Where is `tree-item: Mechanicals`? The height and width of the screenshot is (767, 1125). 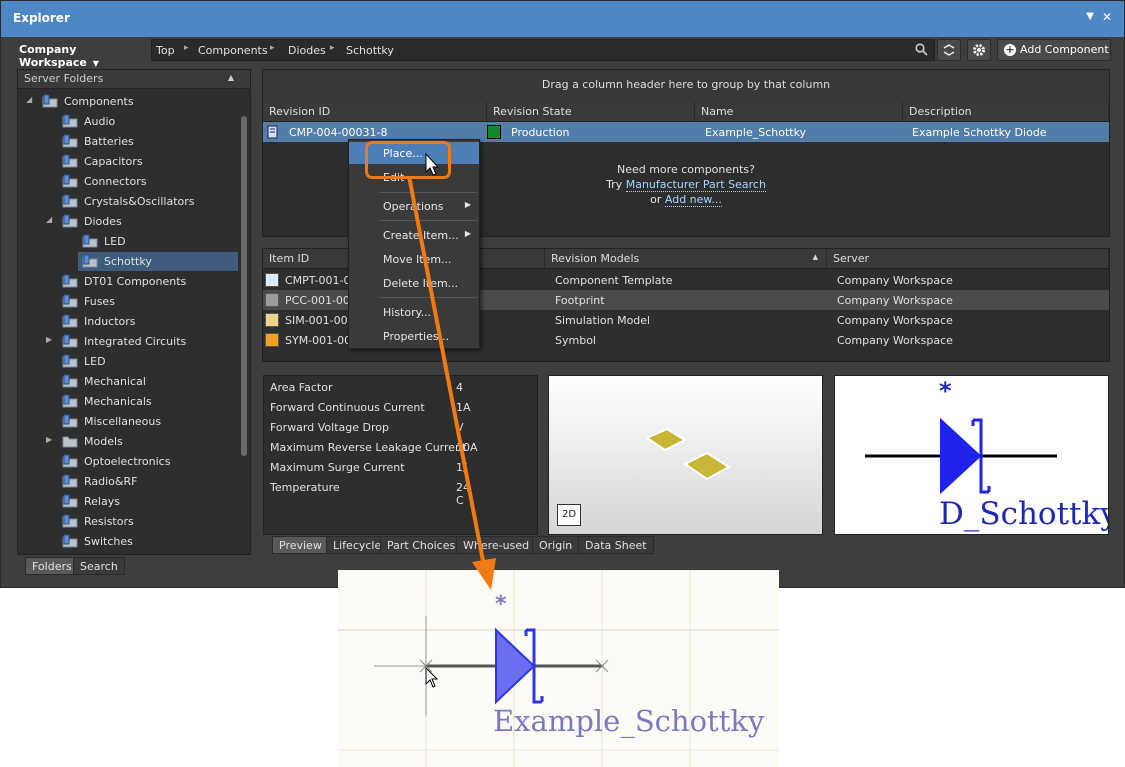 tree-item: Mechanicals is located at coordinates (128, 401).